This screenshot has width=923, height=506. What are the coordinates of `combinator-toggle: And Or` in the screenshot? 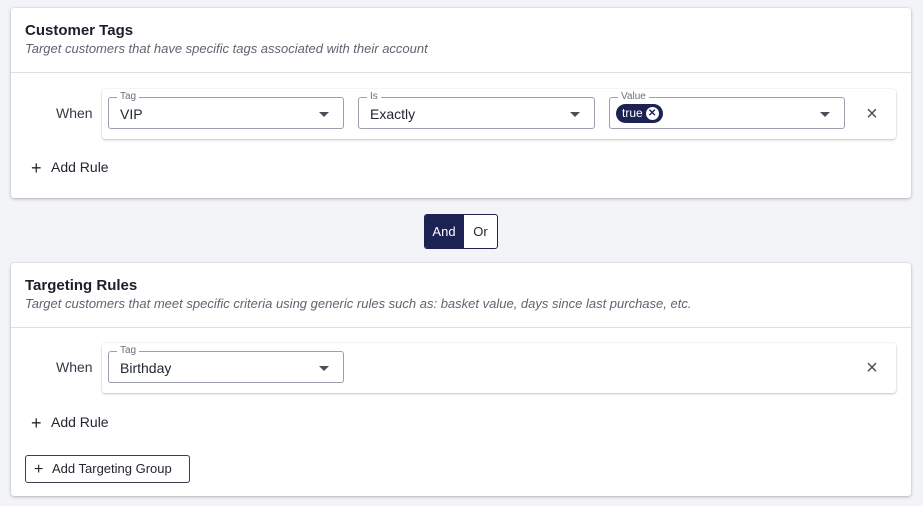 It's located at (461, 231).